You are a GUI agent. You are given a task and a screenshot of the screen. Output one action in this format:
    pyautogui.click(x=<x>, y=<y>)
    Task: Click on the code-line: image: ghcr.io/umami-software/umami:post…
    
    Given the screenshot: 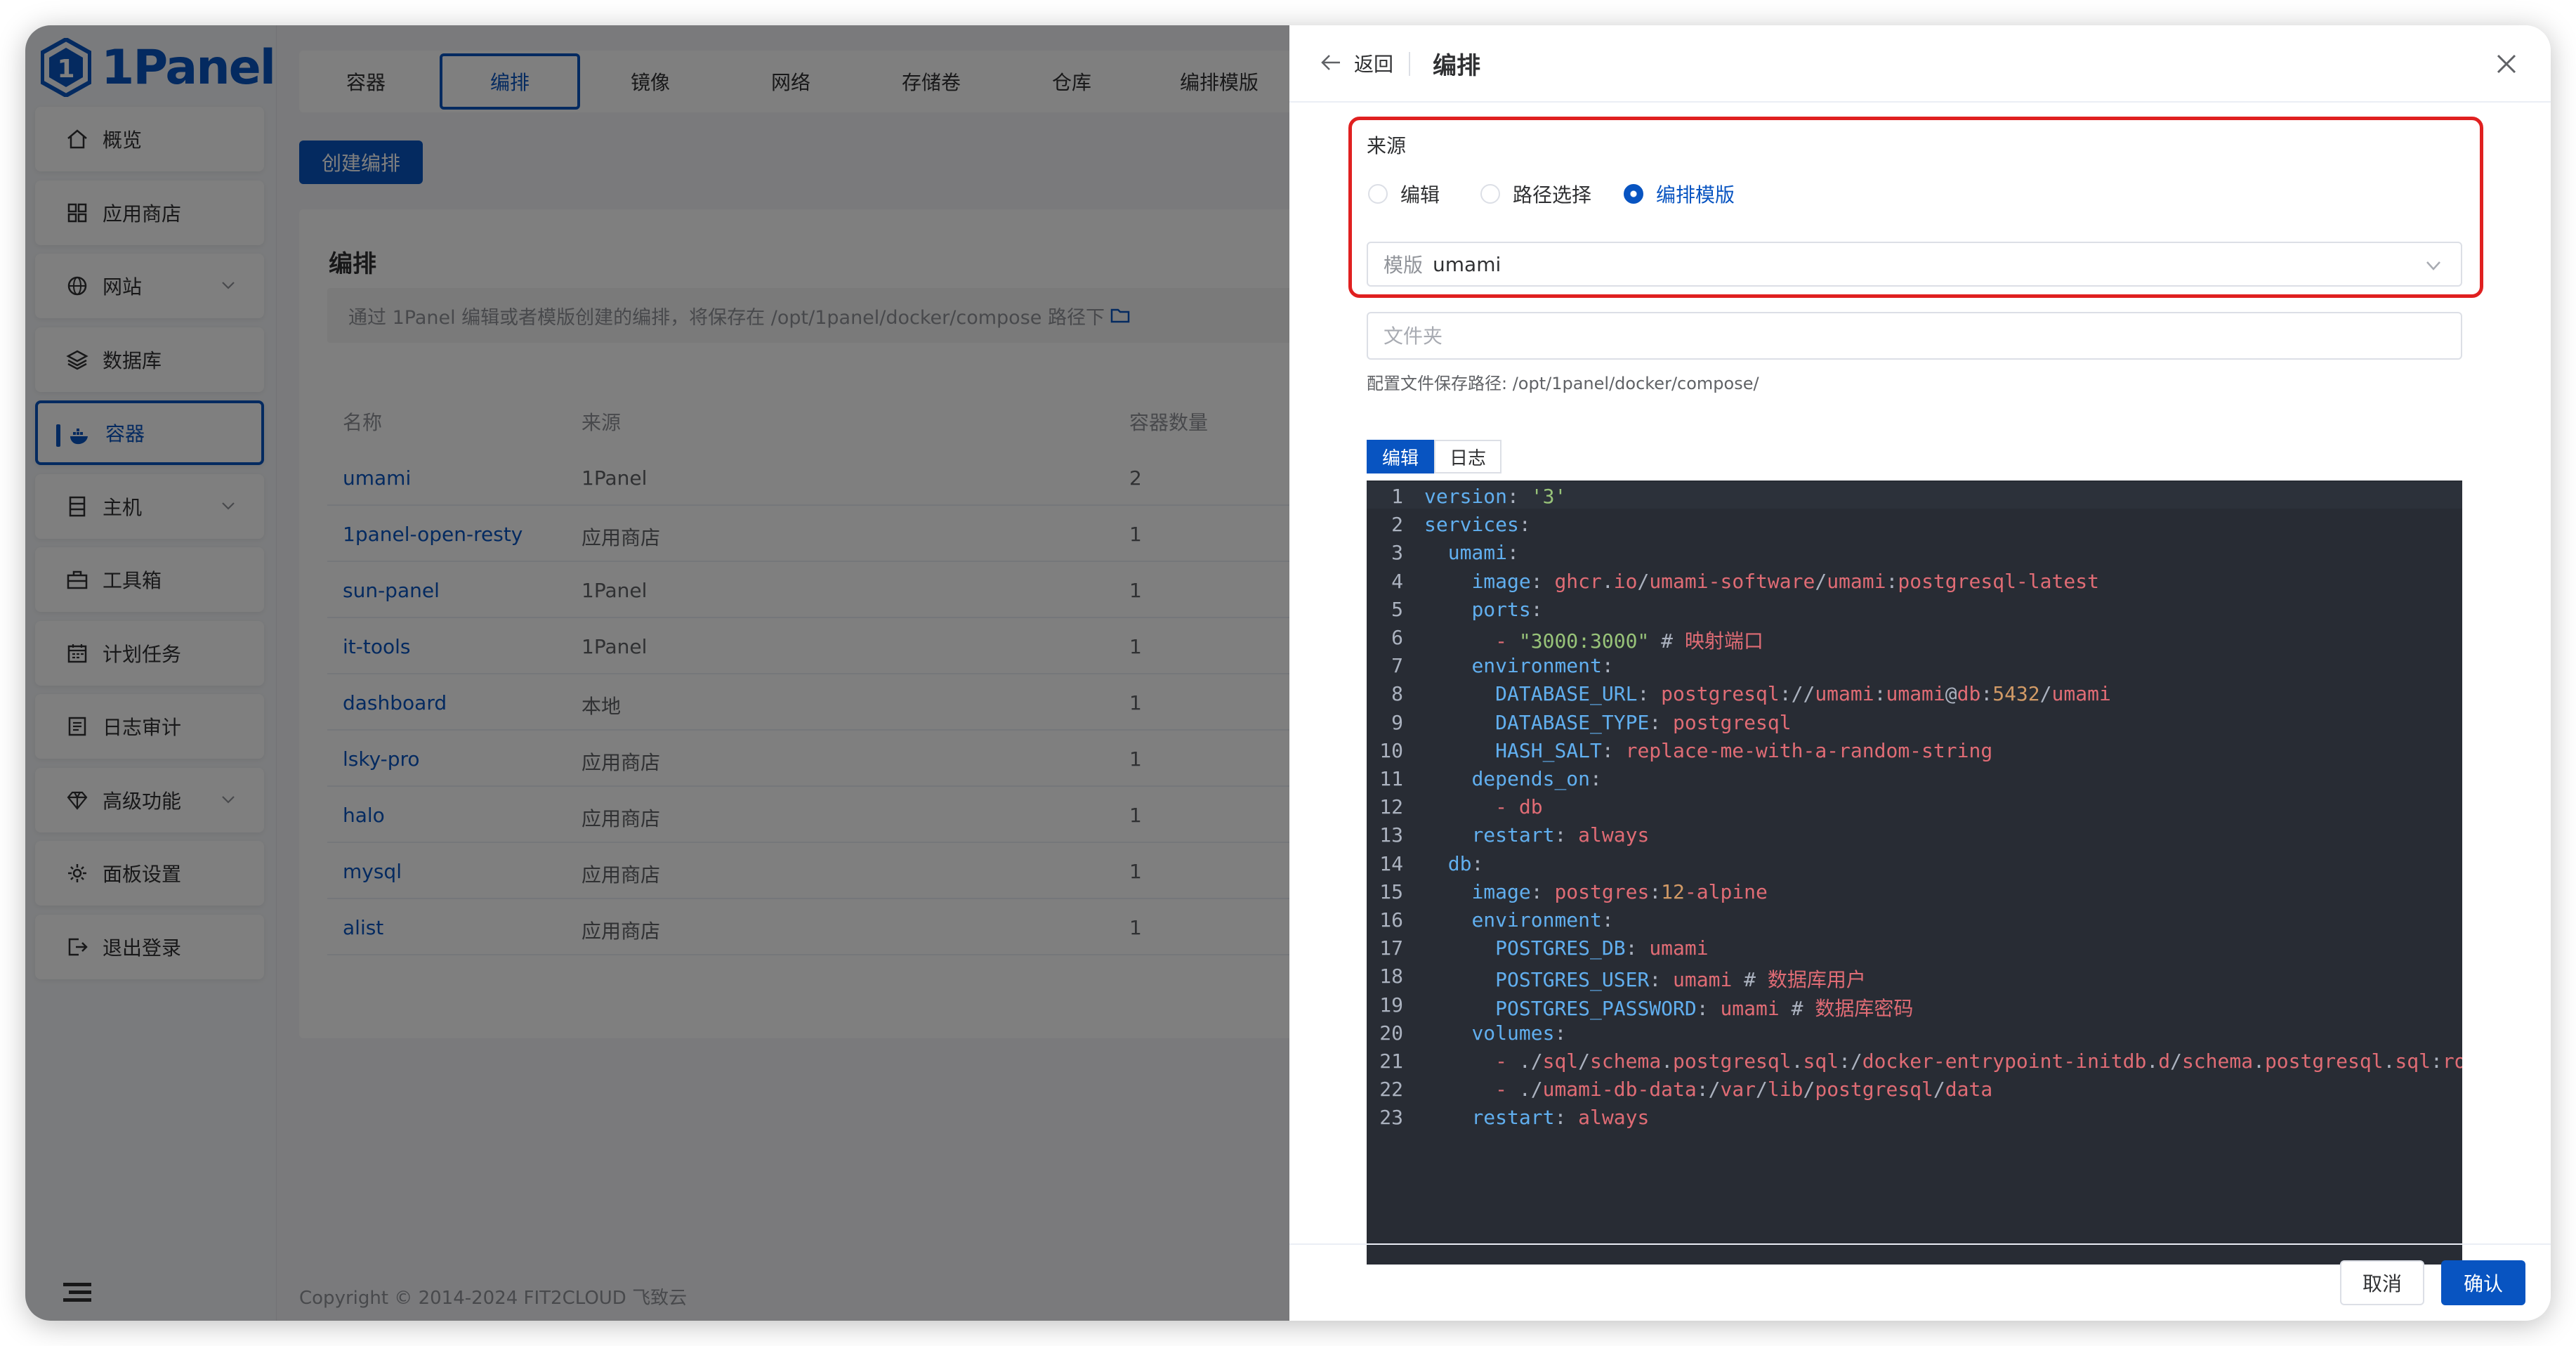 What is the action you would take?
    pyautogui.click(x=1761, y=581)
    